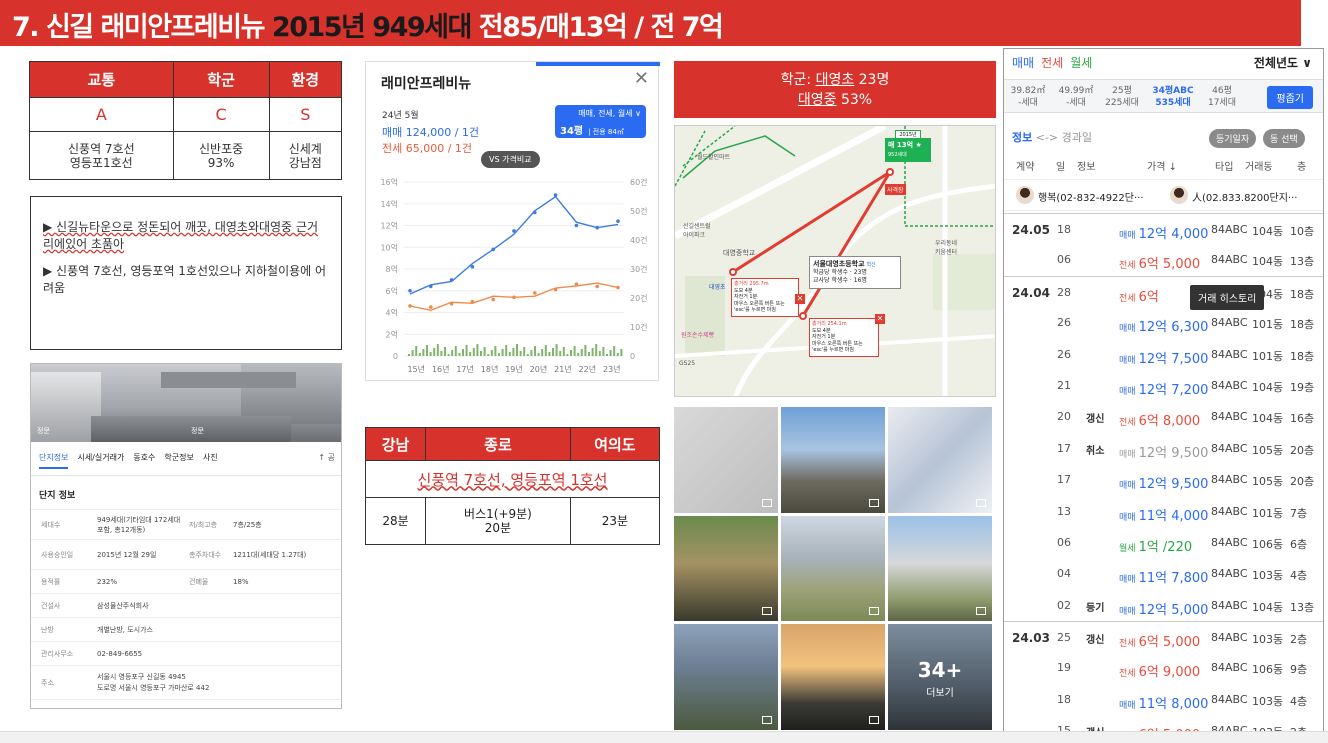 This screenshot has width=1328, height=743. What do you see at coordinates (639, 327) in the screenshot?
I see `y2-tick-label: 10건` at bounding box center [639, 327].